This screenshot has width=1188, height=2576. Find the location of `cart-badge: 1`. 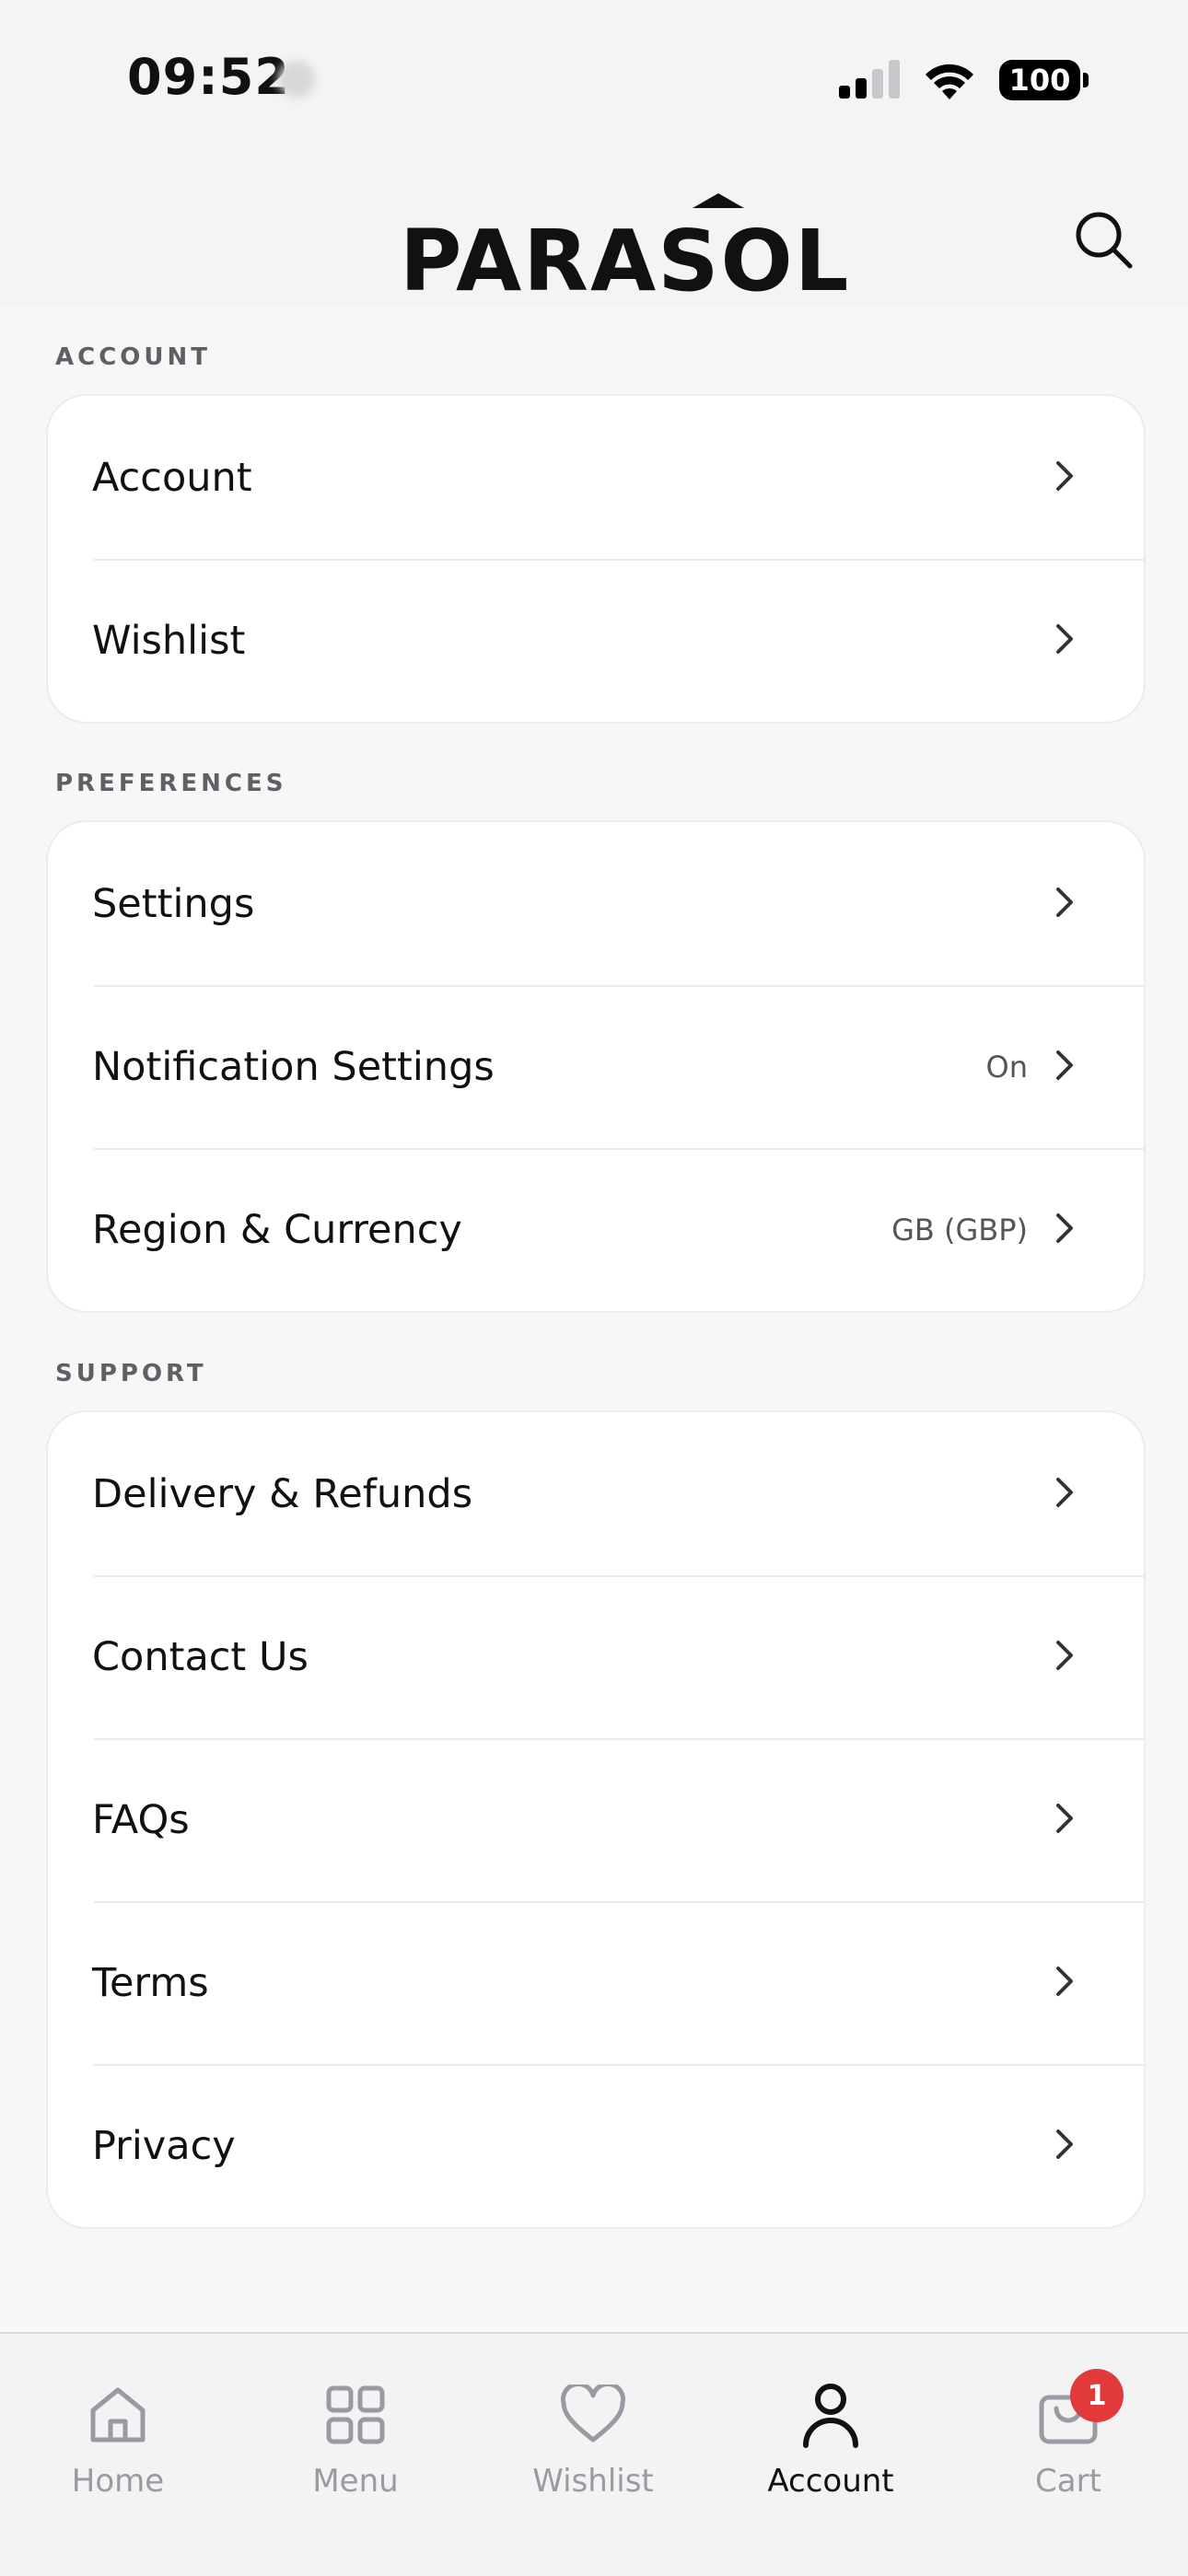

cart-badge: 1 is located at coordinates (1097, 2395).